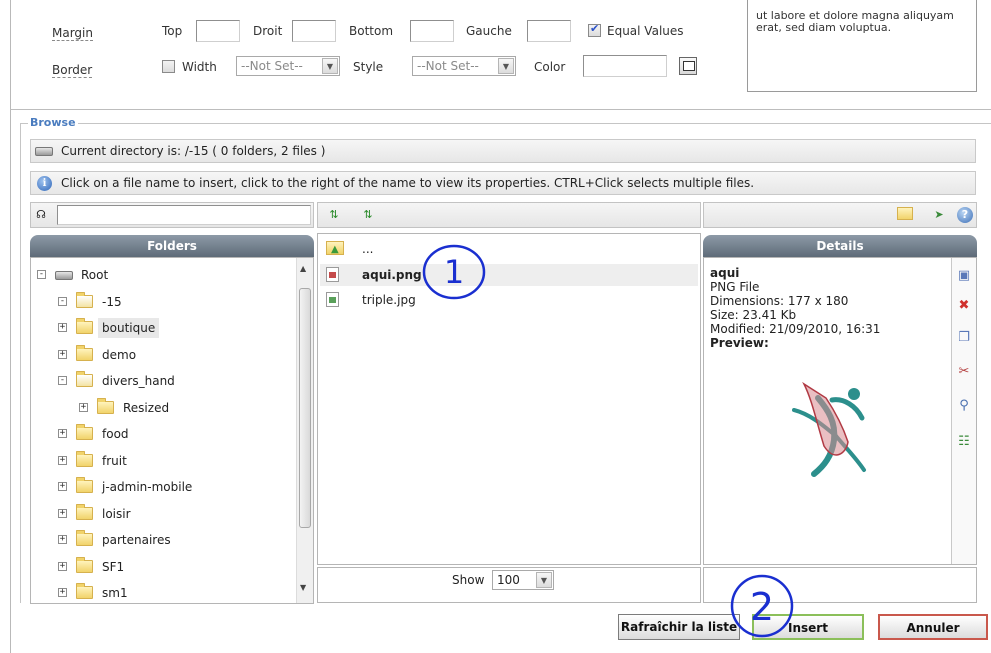  Describe the element at coordinates (939, 215) in the screenshot. I see `upload-icon: ➤` at that location.